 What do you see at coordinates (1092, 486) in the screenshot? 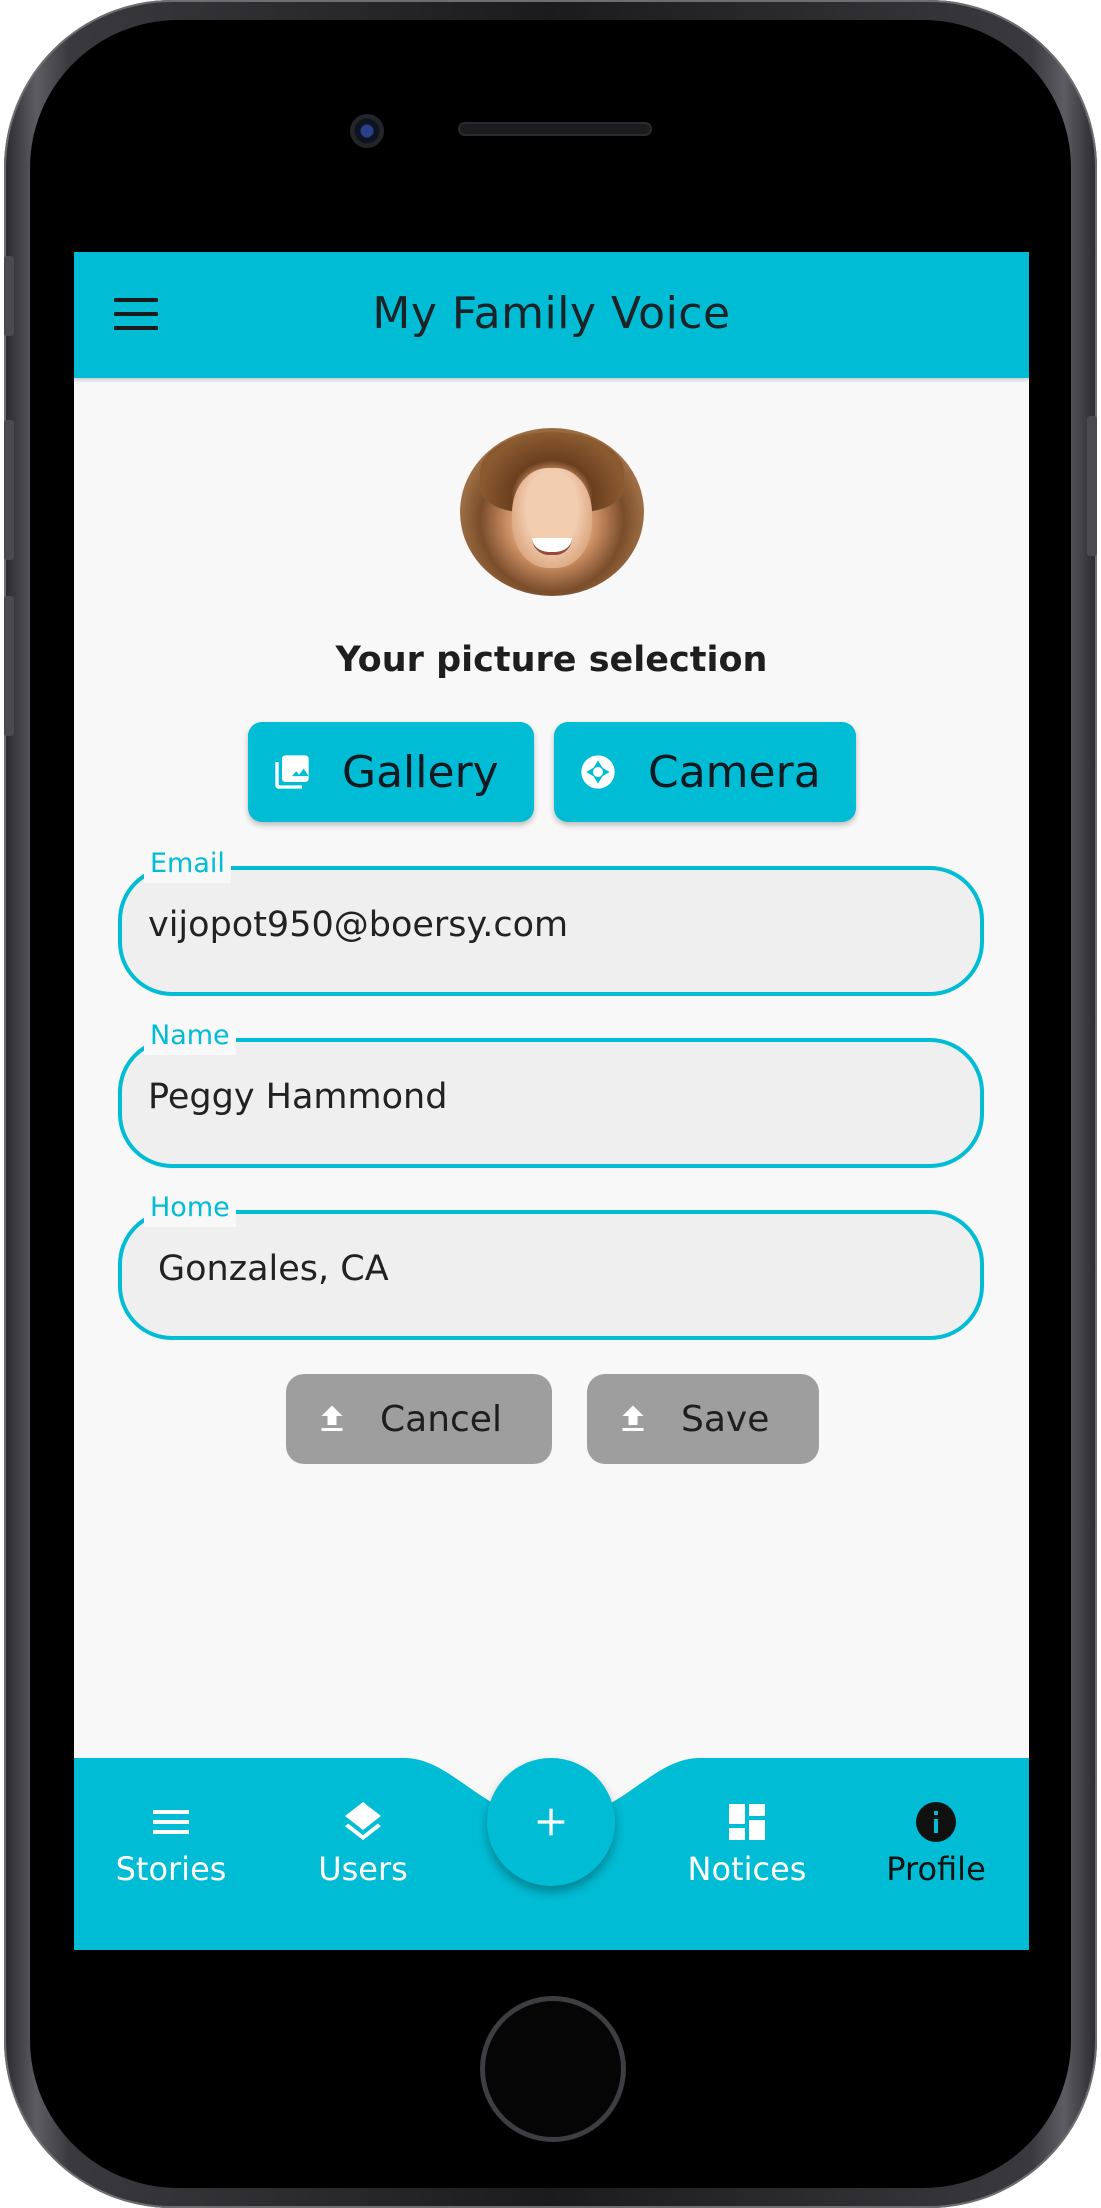
I see `power-button` at bounding box center [1092, 486].